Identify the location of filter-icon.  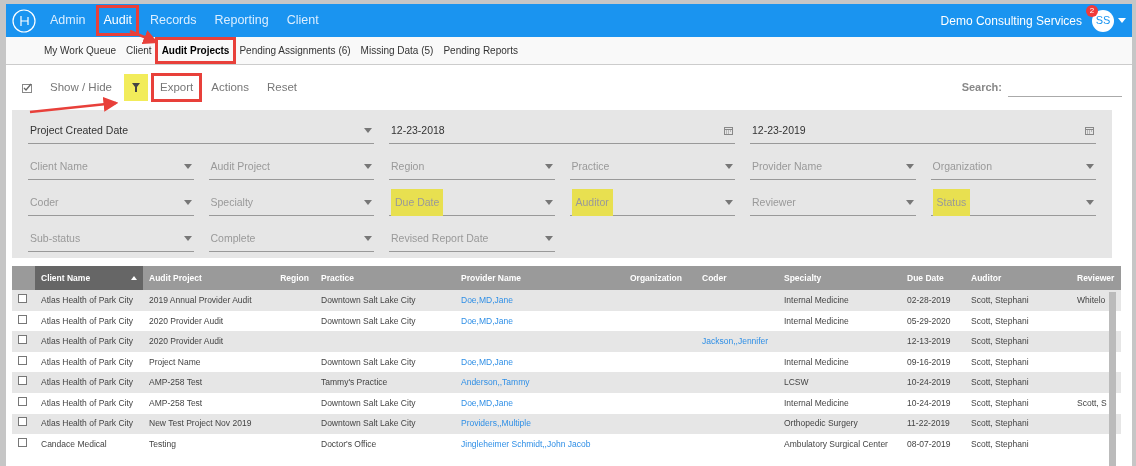
(136, 87).